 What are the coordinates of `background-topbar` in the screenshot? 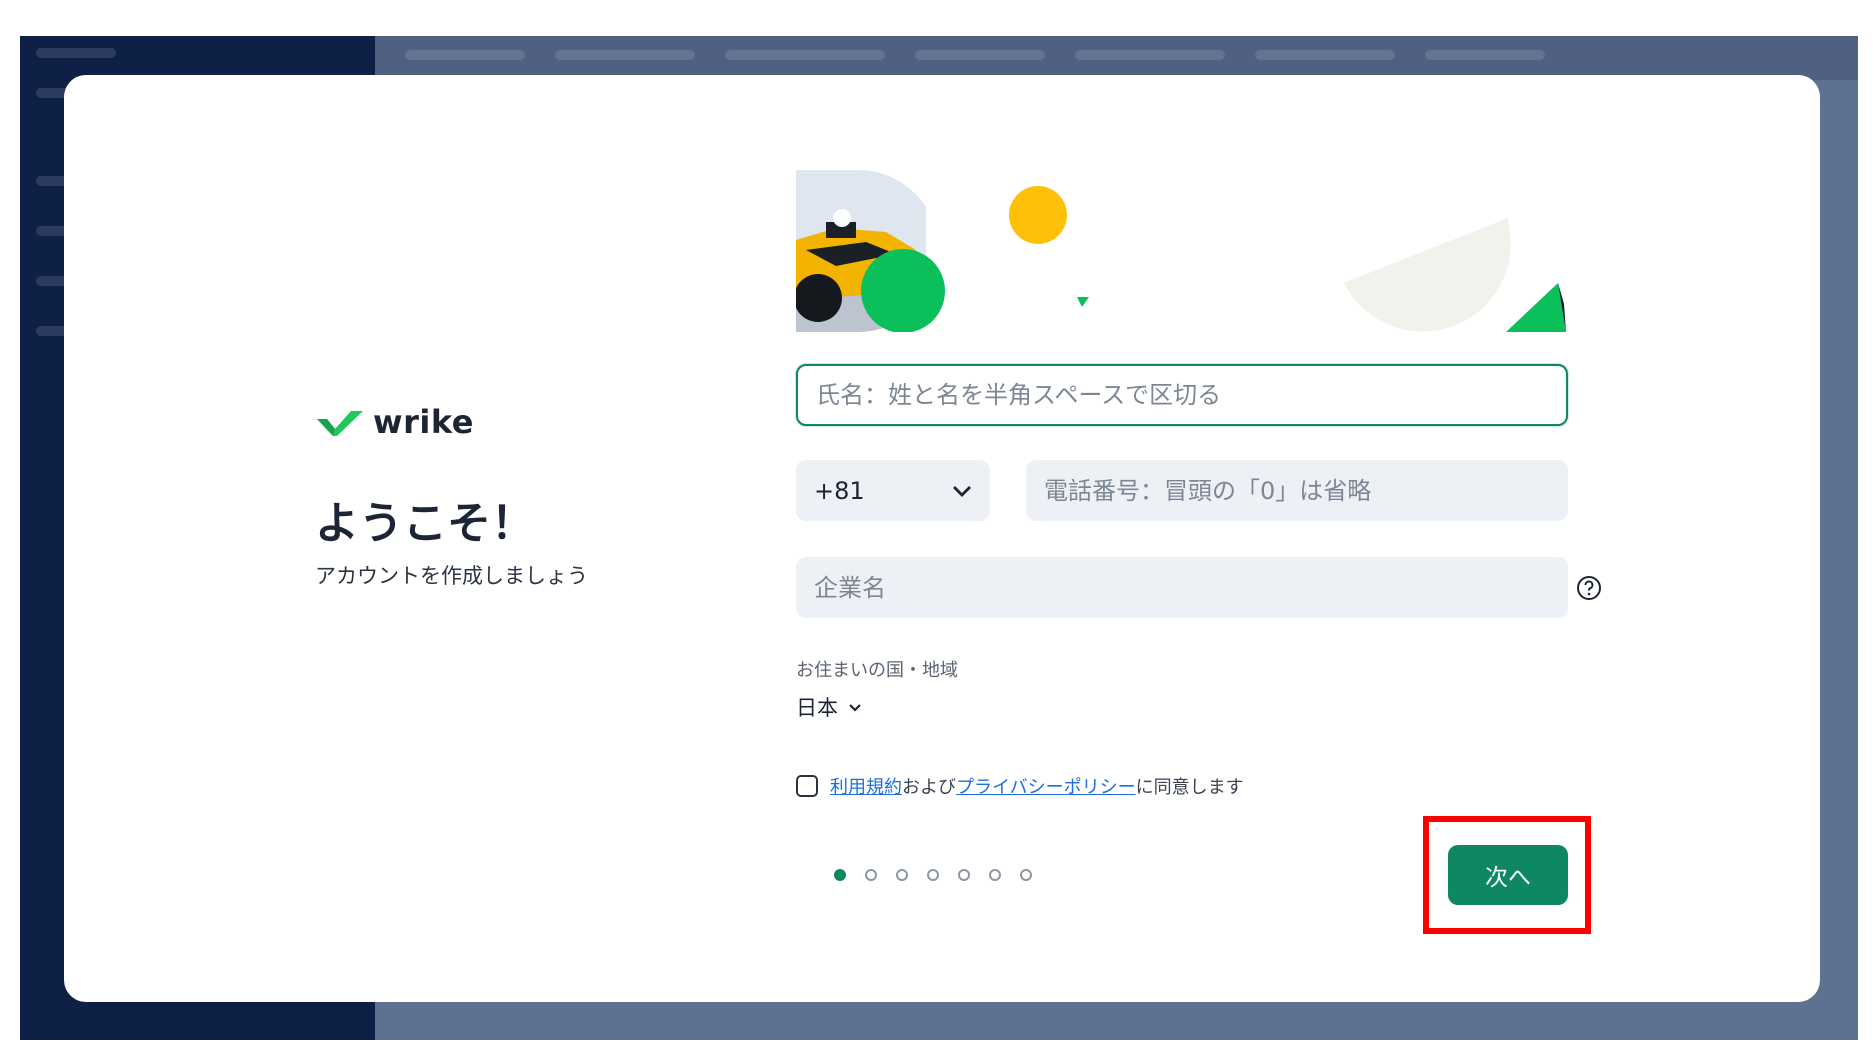 It's located at (1116, 58).